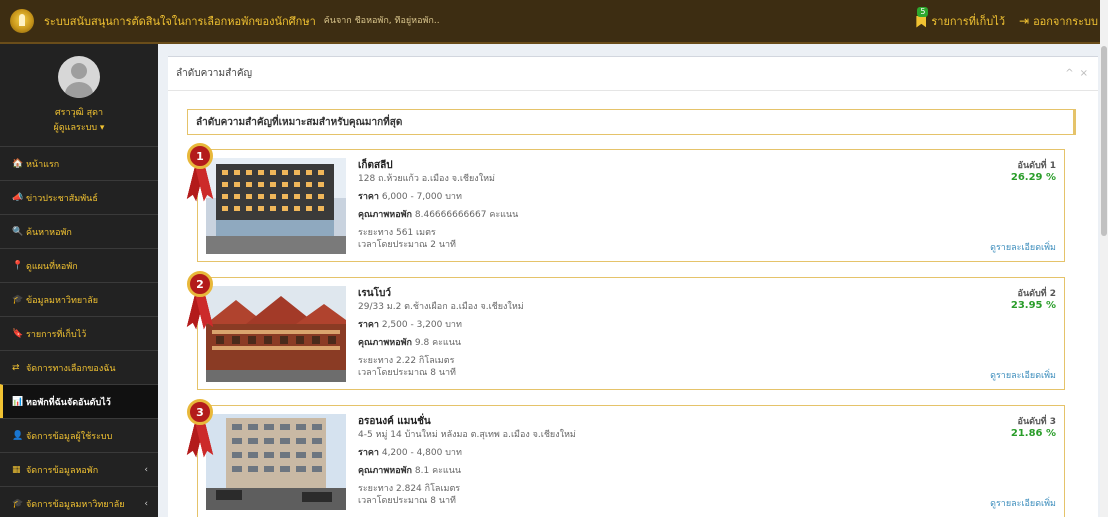  Describe the element at coordinates (18, 265) in the screenshot. I see `map-marker-icon: 📍` at that location.